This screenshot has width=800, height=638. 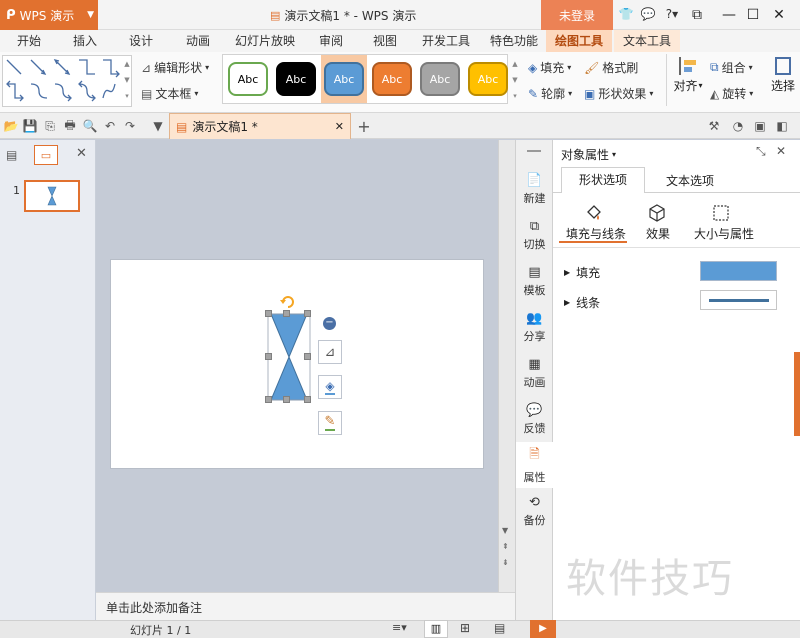 I want to click on dock-panel-icon: ⤡, so click(x=761, y=151).